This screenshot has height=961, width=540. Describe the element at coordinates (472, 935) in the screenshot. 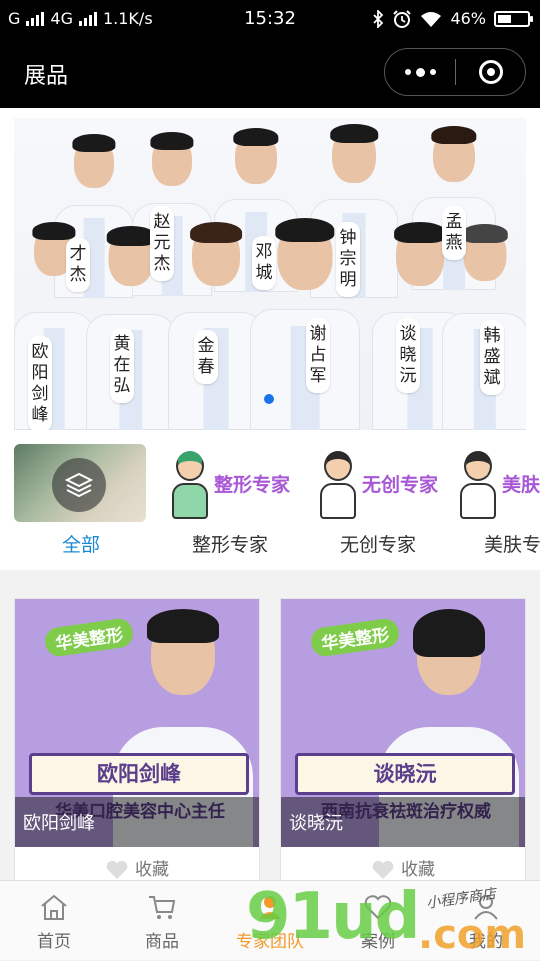

I see `watermark-suffix: .com` at that location.